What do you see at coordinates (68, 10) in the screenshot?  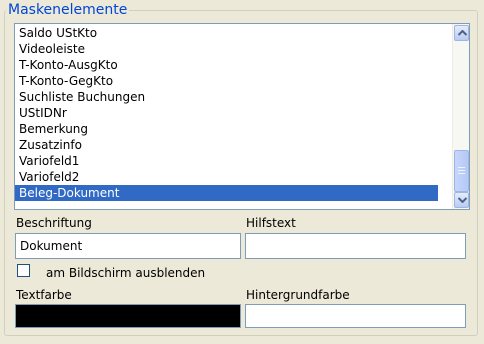 I see `group-title: Maskenelemente` at bounding box center [68, 10].